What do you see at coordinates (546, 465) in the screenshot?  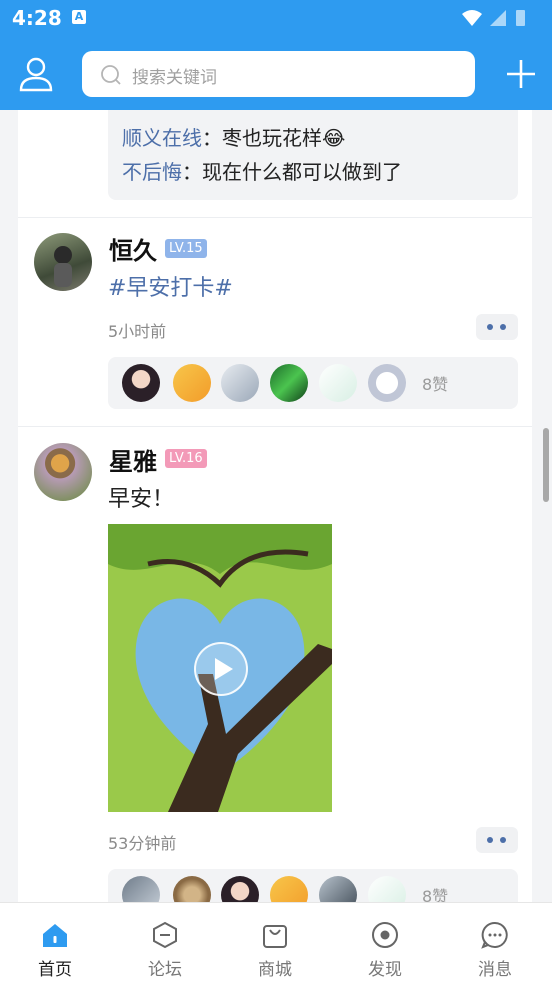 I see `scrollbar` at bounding box center [546, 465].